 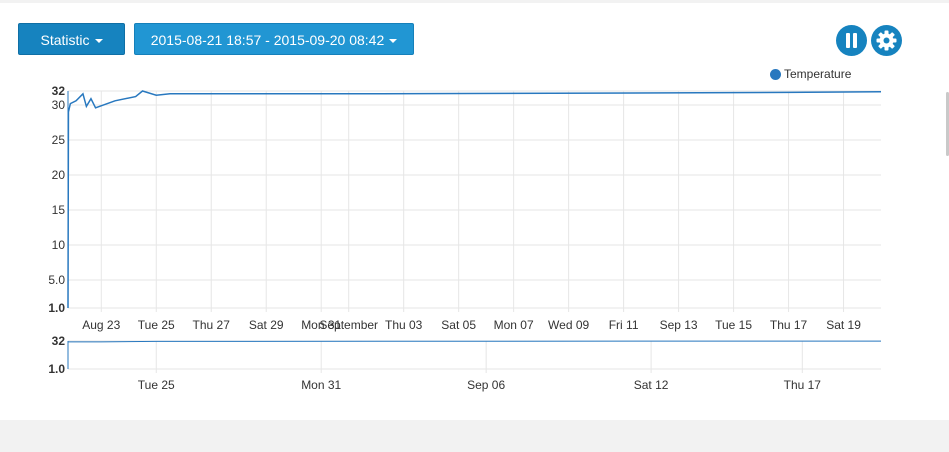 I want to click on y-tick-label: 32, so click(x=59, y=91).